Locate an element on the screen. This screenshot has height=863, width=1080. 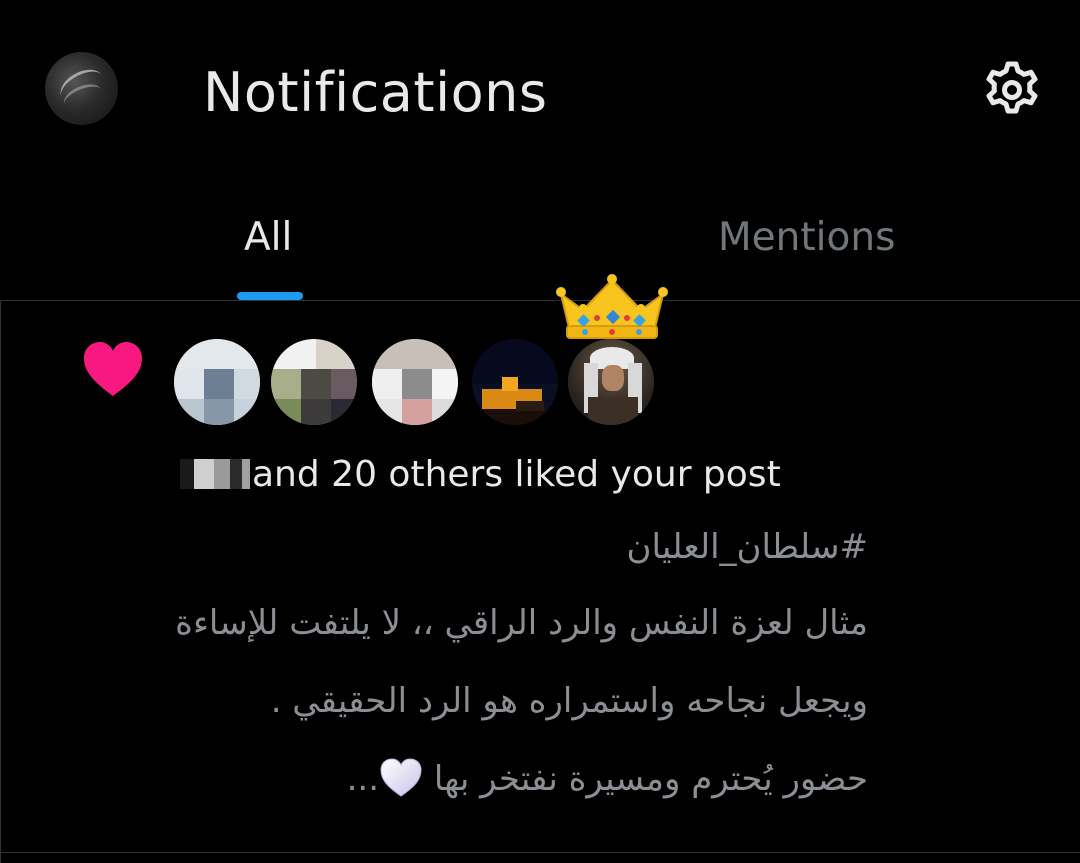
notification-summary: and 20 others liked your post is located at coordinates (610, 475).